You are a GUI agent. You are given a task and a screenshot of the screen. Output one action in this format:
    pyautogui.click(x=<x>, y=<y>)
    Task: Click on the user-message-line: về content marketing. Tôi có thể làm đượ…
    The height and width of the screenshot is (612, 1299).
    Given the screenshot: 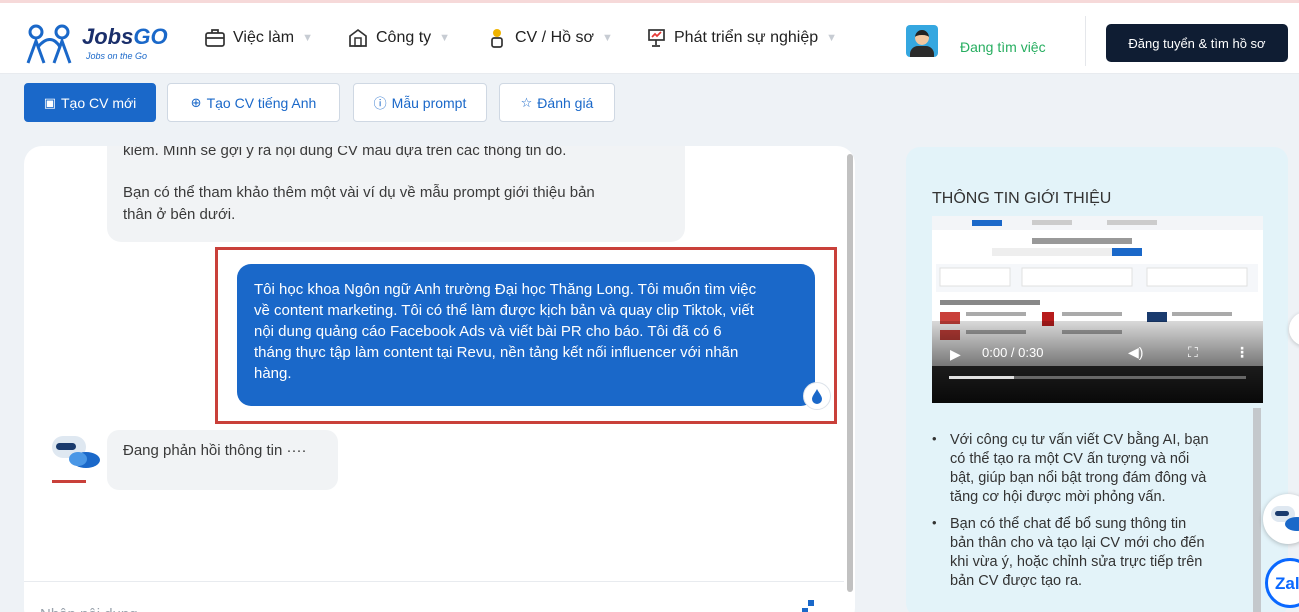 What is the action you would take?
    pyautogui.click(x=504, y=310)
    